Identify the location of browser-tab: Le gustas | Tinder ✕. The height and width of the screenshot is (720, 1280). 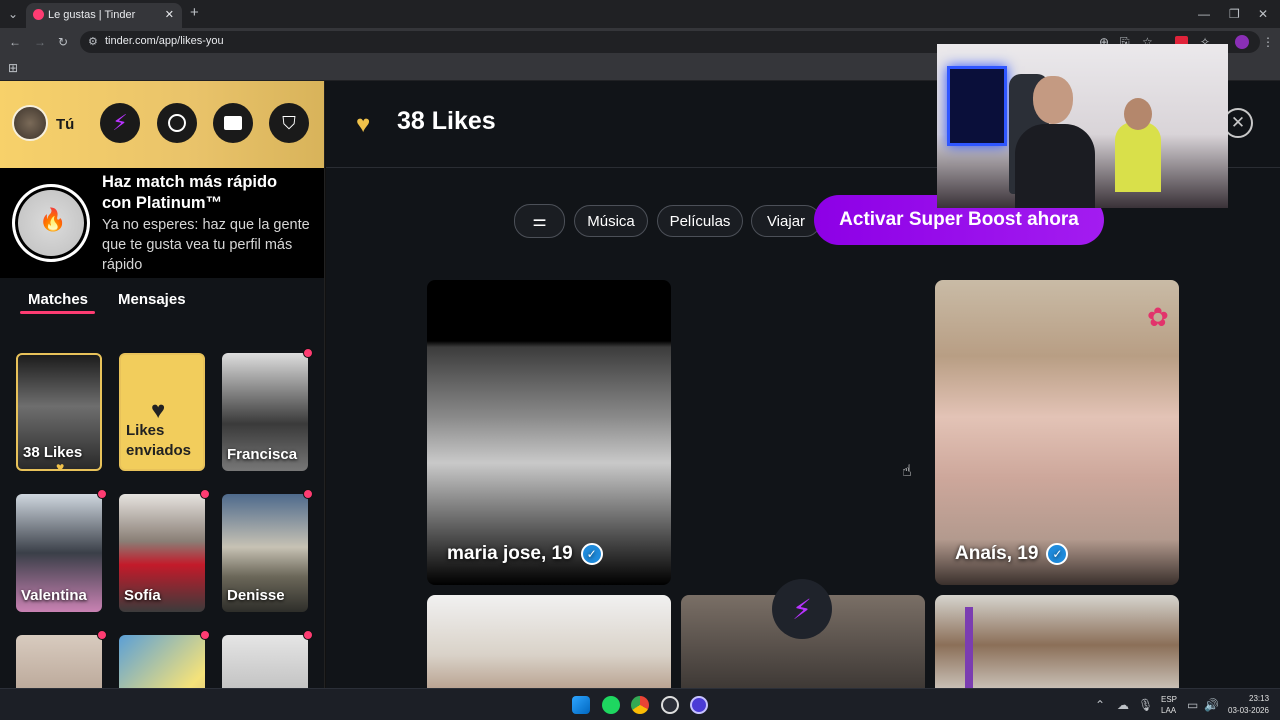
(104, 15).